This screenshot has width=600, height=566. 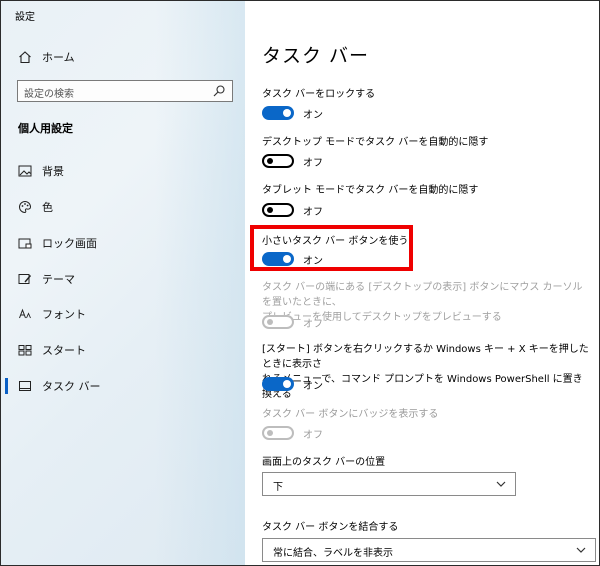 What do you see at coordinates (316, 56) in the screenshot?
I see `page-title: タスク バー` at bounding box center [316, 56].